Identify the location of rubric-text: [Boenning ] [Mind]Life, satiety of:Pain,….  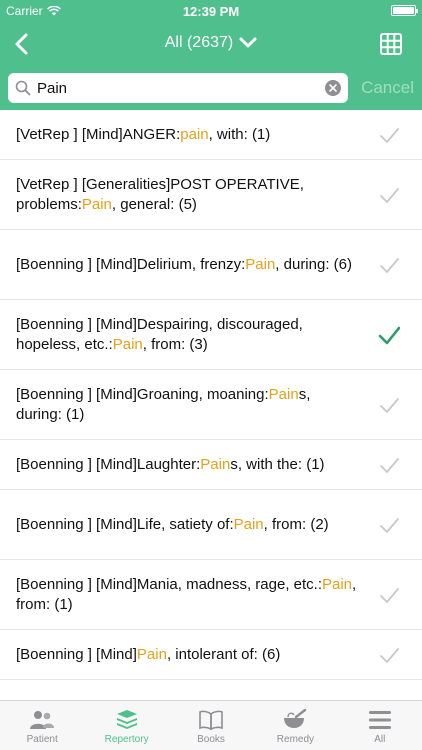
(172, 524).